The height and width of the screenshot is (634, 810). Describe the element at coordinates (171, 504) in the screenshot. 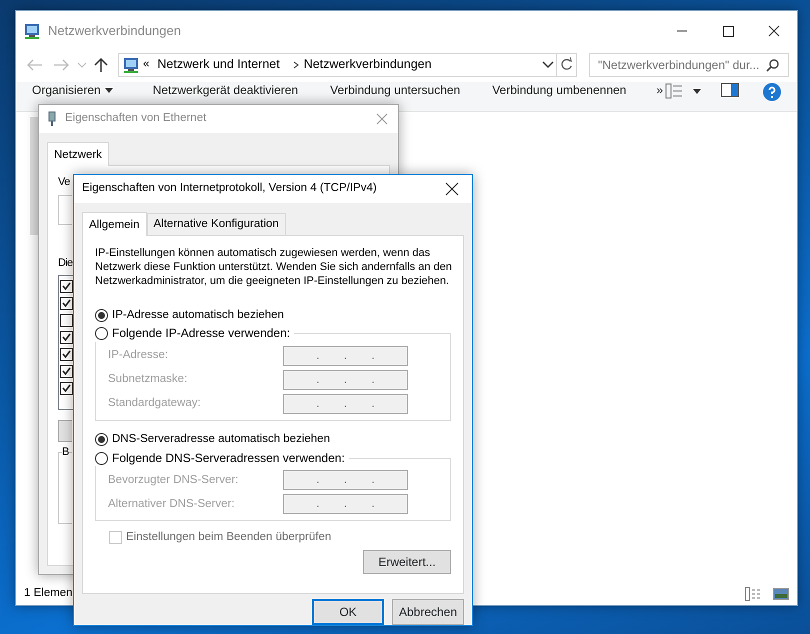

I see `field-label: Alternativer DNS-Server:` at that location.